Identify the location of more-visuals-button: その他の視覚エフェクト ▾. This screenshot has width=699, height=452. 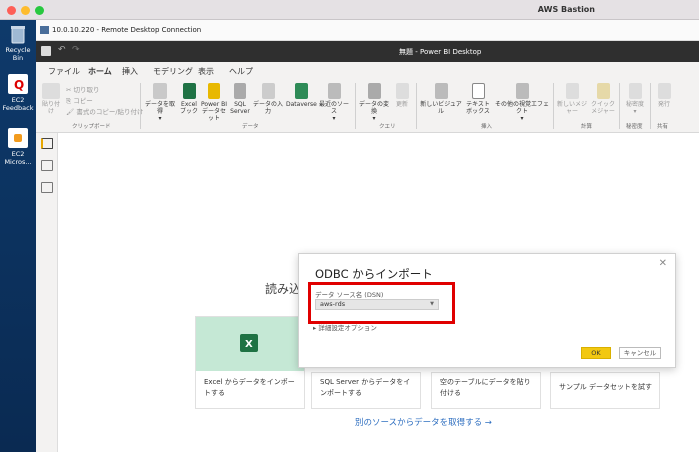
(522, 102).